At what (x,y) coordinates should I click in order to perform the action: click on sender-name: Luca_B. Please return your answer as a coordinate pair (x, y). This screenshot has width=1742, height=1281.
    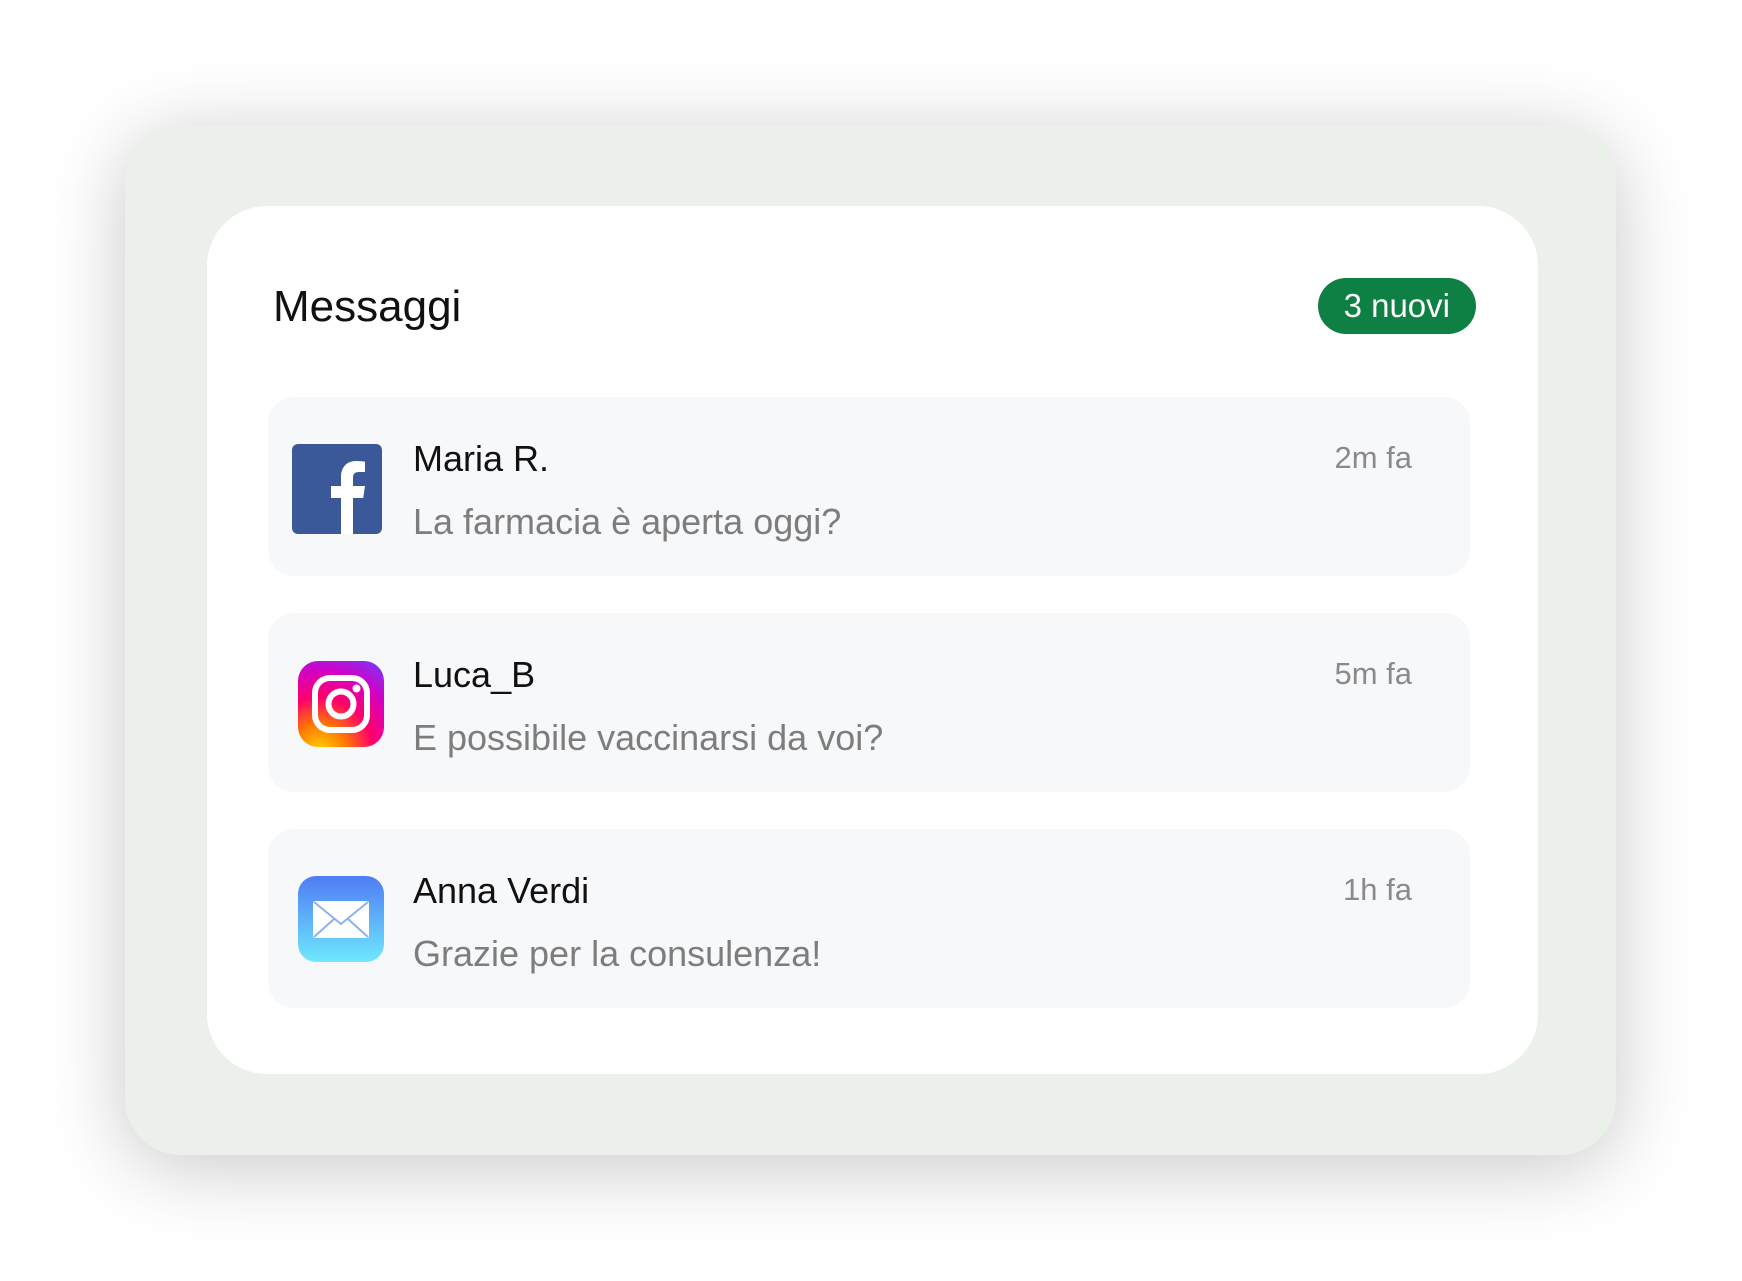
    Looking at the image, I should click on (474, 674).